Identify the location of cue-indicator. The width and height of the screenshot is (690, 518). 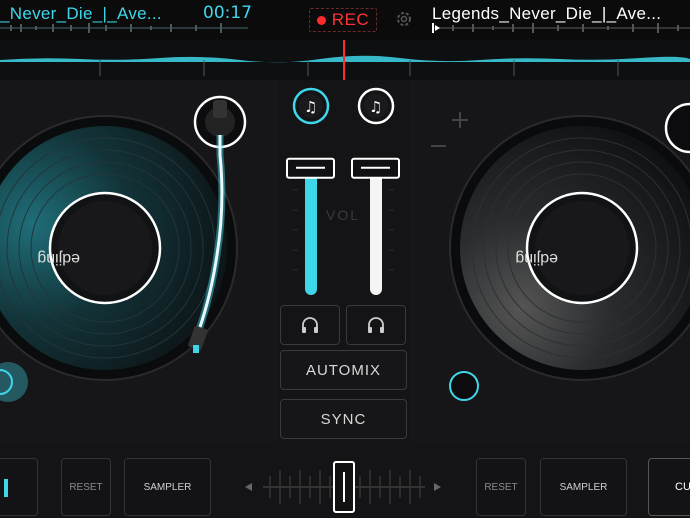
(6, 488).